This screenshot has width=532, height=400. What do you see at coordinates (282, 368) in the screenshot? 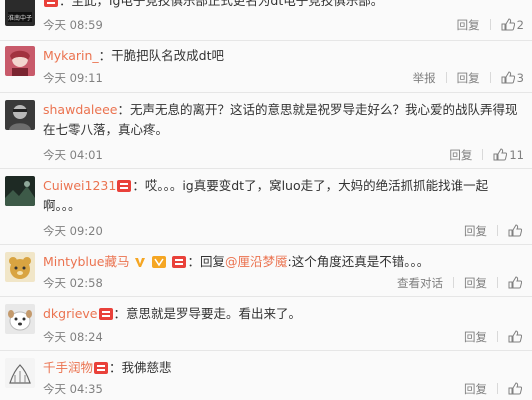
I see `comment-content: 千手润物 ：我佛慈悲` at bounding box center [282, 368].